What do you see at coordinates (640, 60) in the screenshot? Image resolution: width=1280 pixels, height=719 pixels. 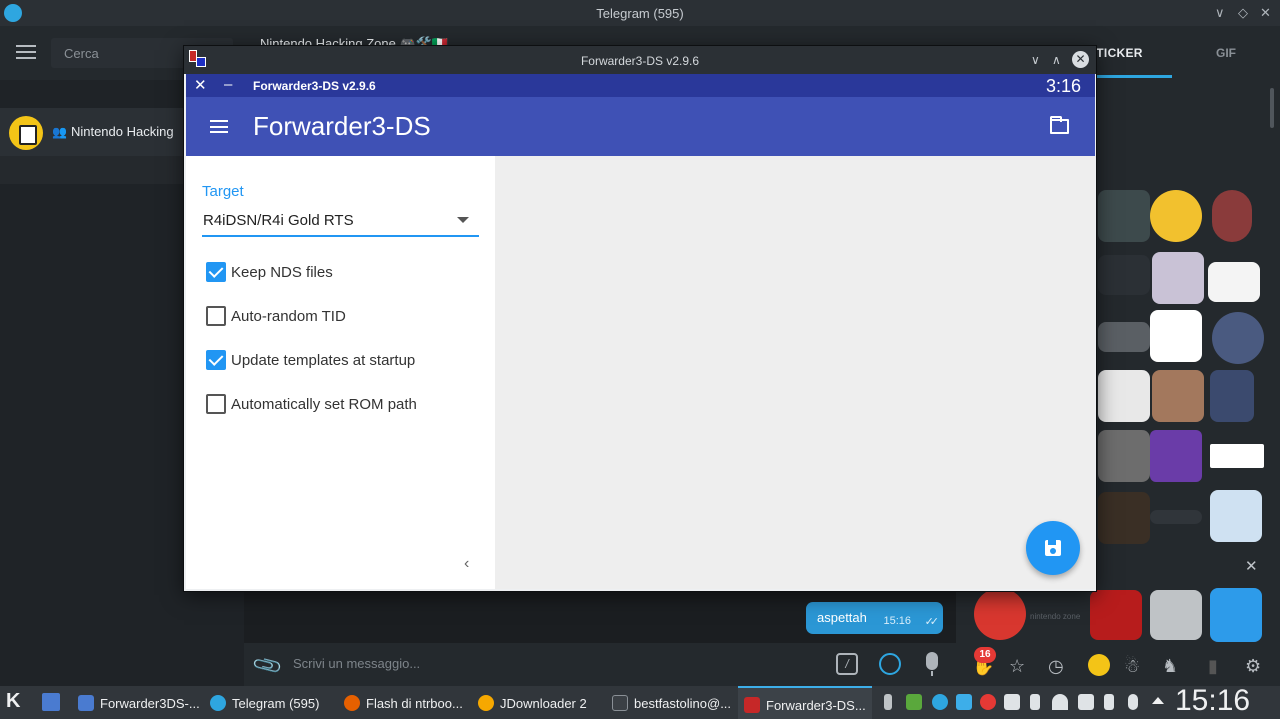 I see `forwarder-titlebar: Forwarder3-DS v2.9.6` at bounding box center [640, 60].